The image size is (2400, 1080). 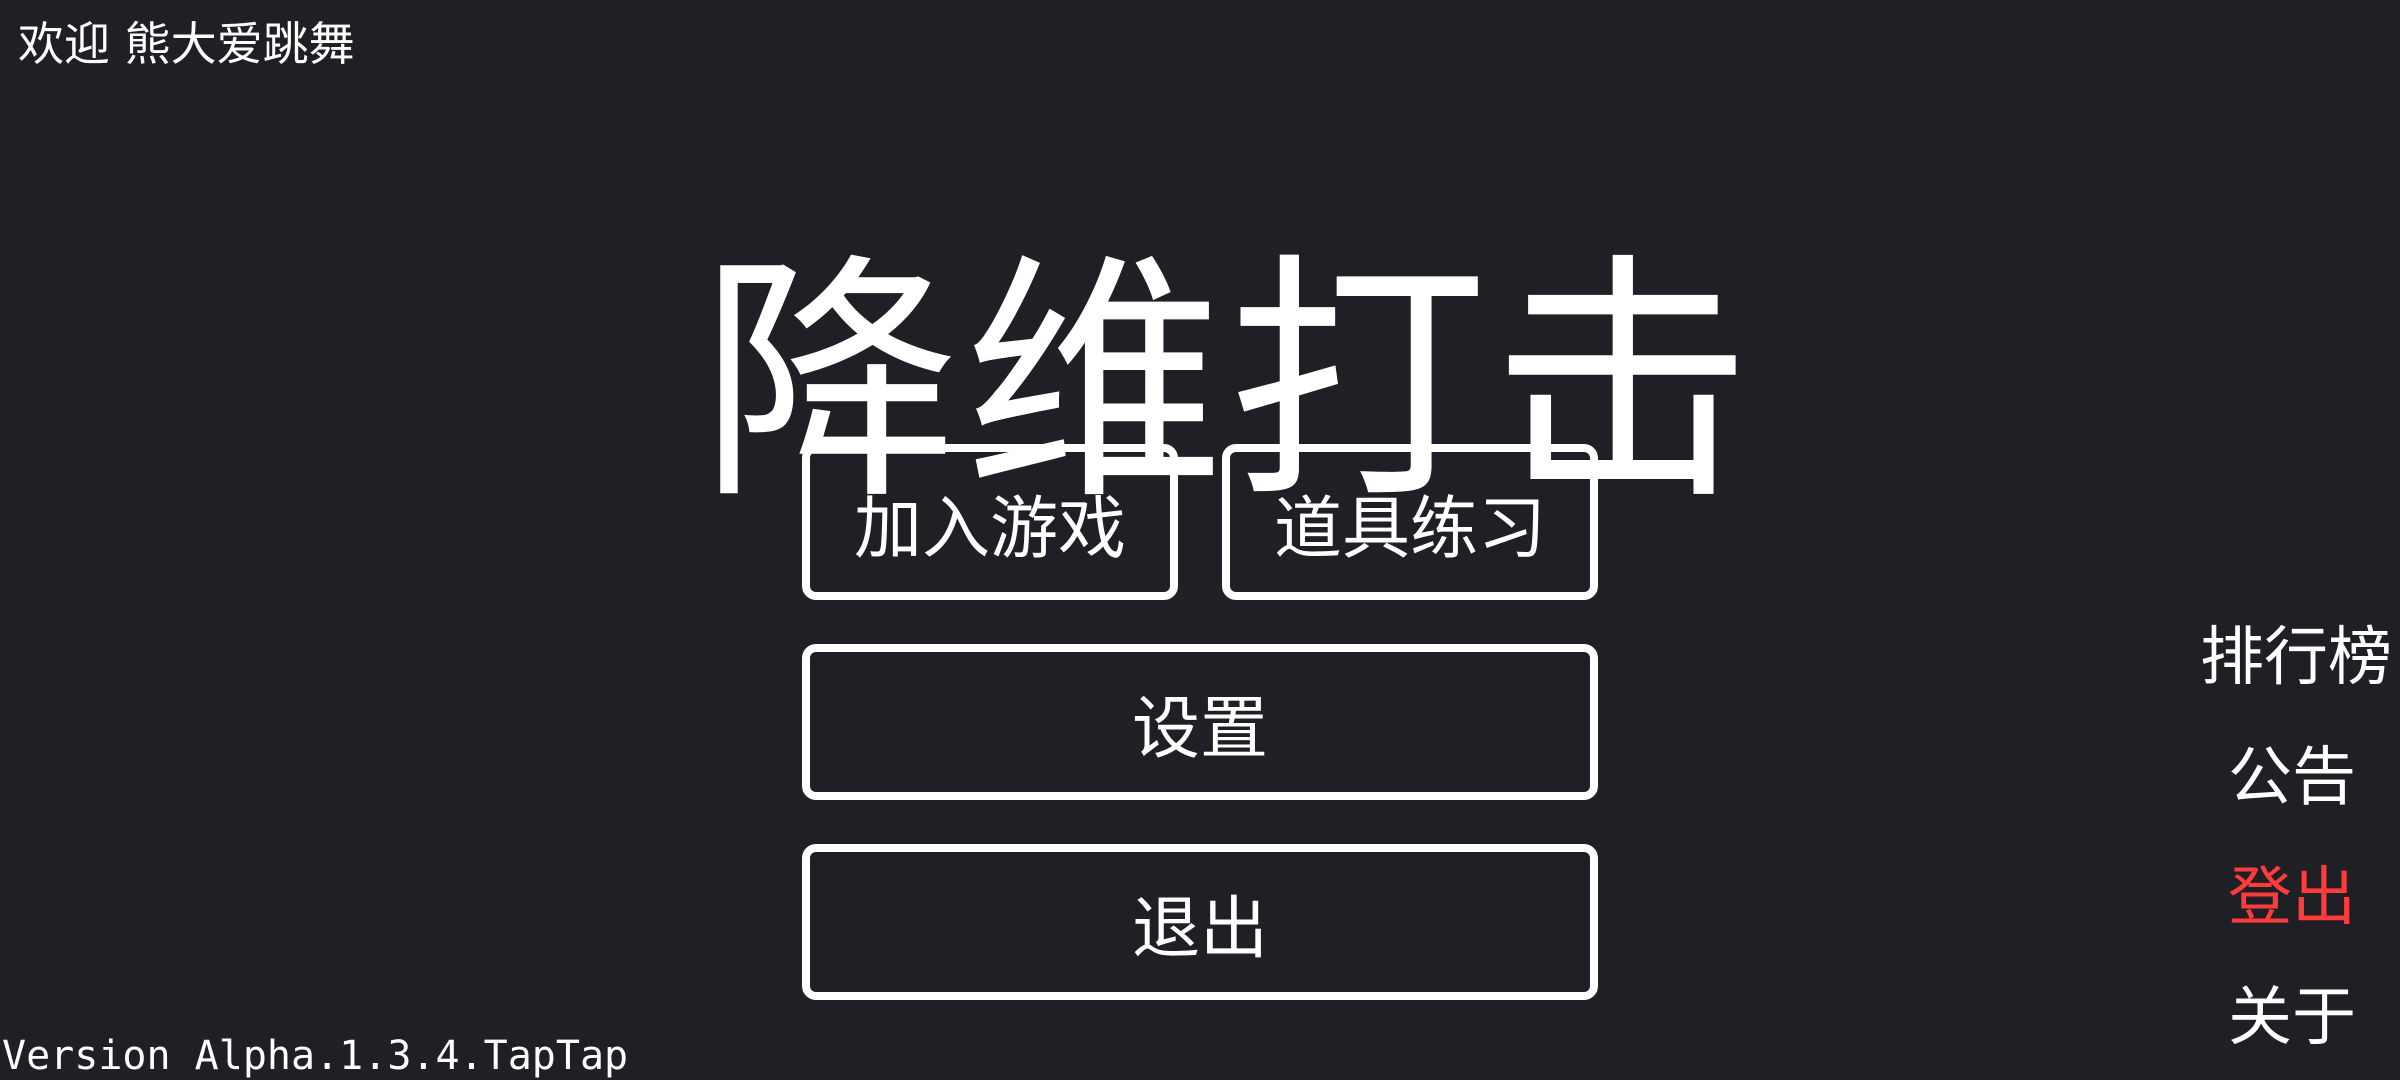 What do you see at coordinates (2296, 658) in the screenshot?
I see `leaderboard-link: 排行榜` at bounding box center [2296, 658].